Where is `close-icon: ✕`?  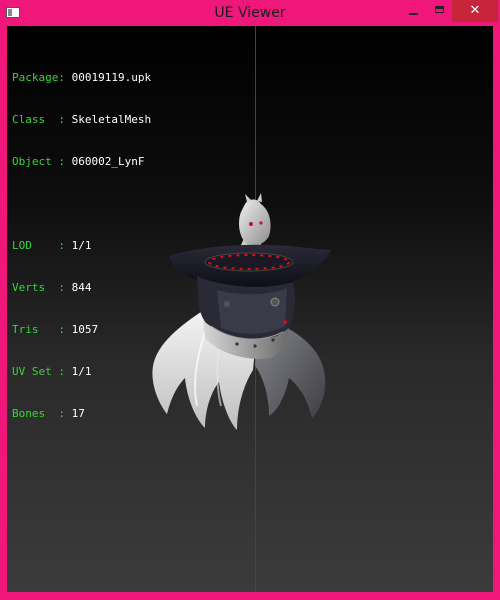 close-icon: ✕ is located at coordinates (475, 10).